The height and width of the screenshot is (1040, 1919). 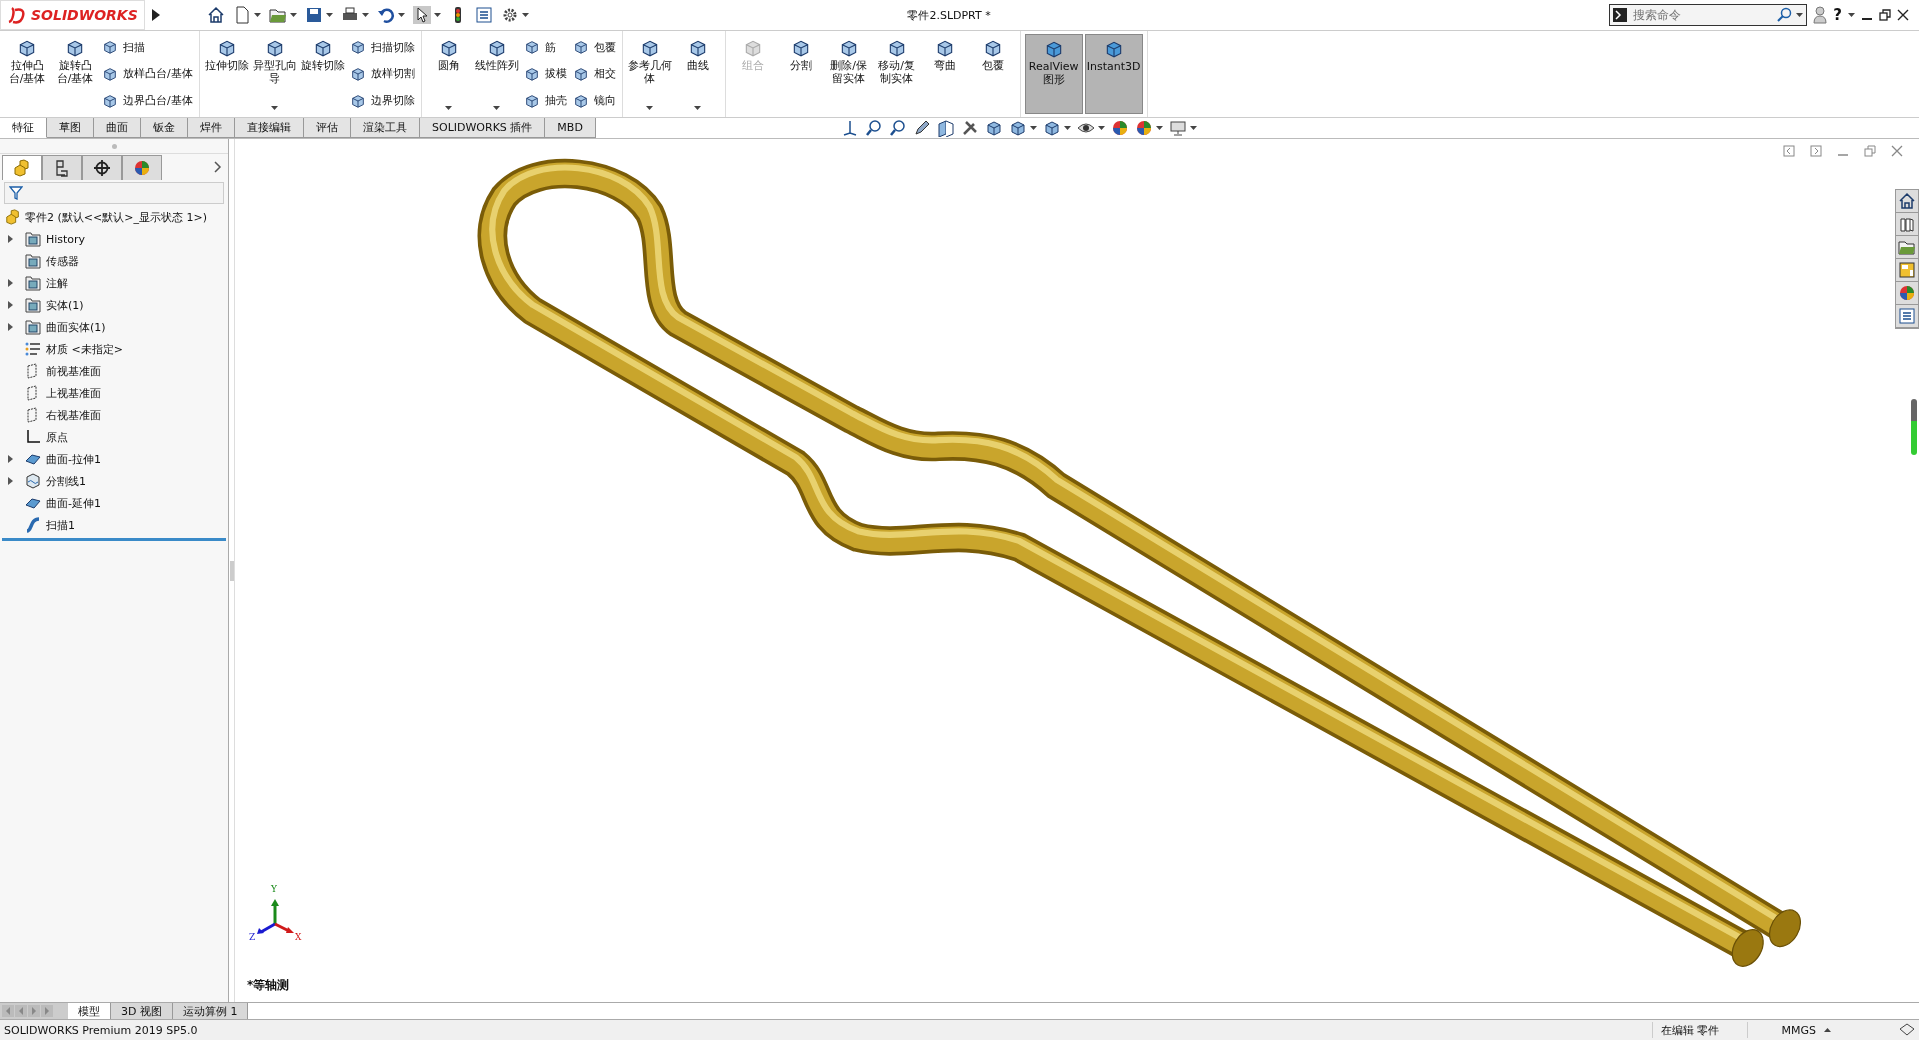 I want to click on user-icon, so click(x=1820, y=15).